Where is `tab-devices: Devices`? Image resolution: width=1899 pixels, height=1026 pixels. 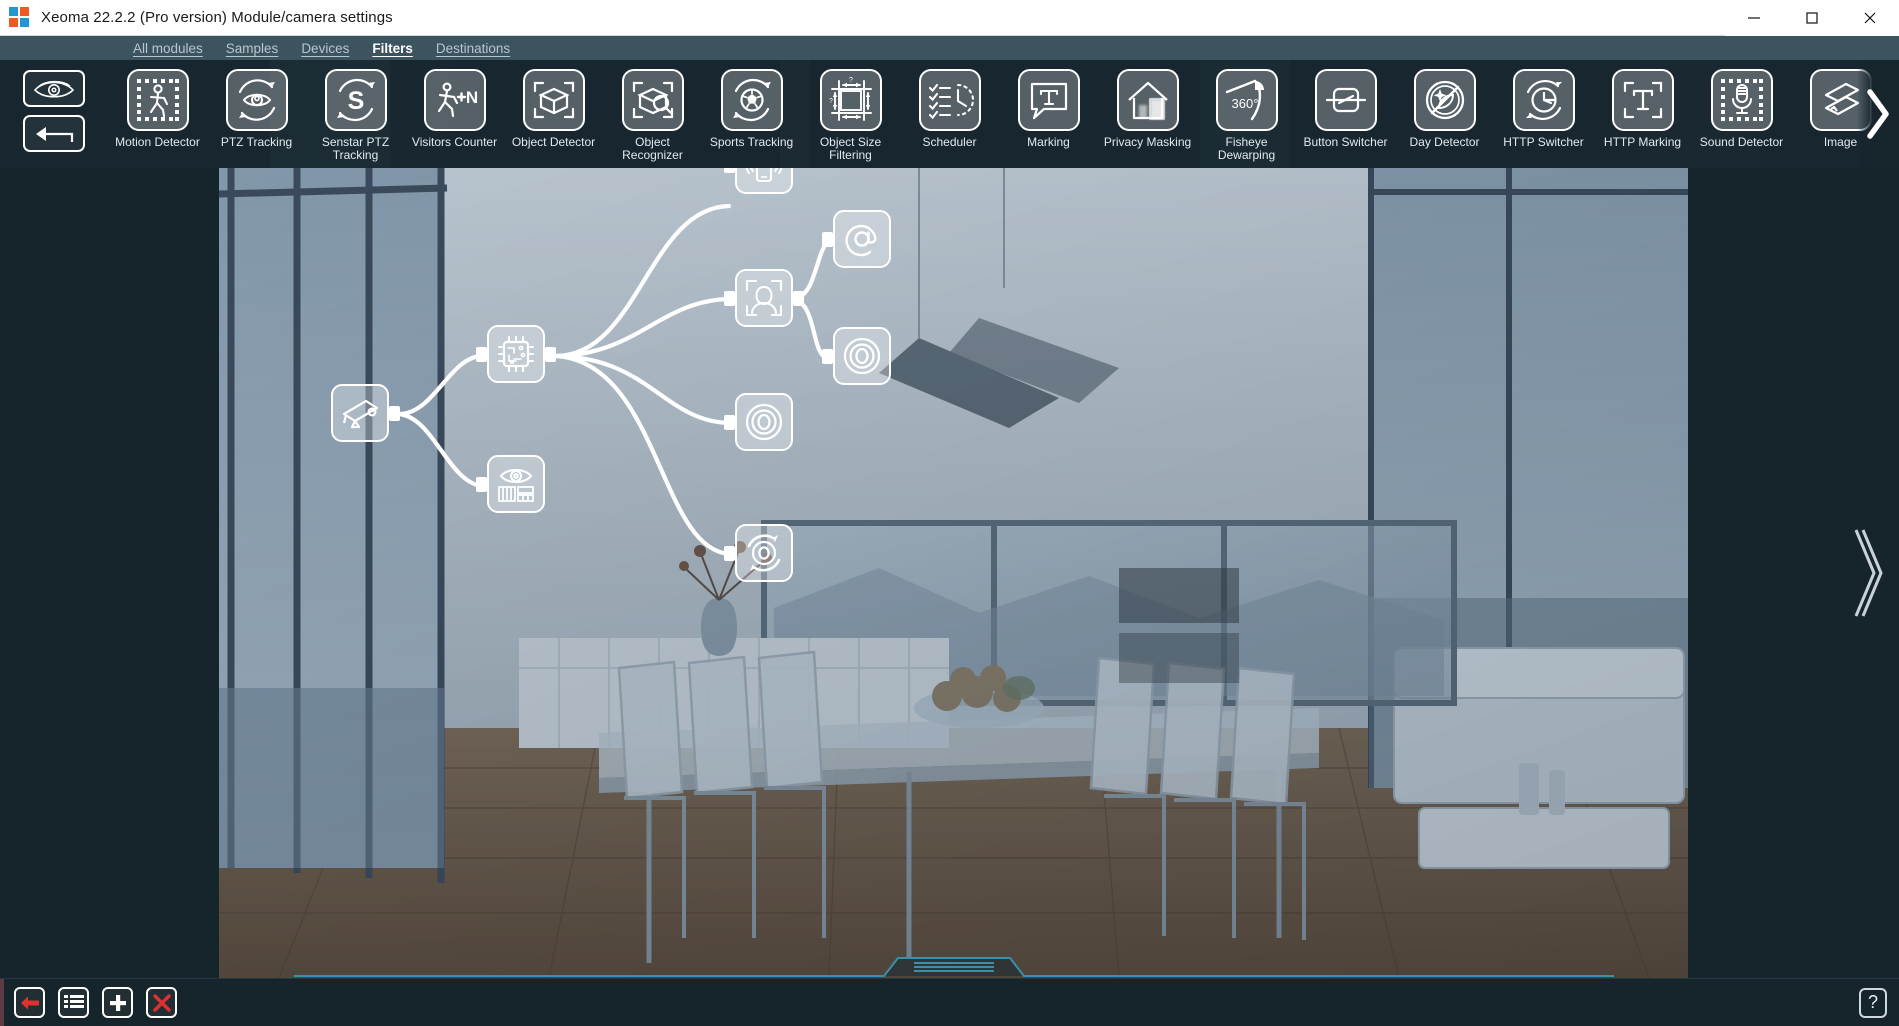
tab-devices: Devices is located at coordinates (325, 48).